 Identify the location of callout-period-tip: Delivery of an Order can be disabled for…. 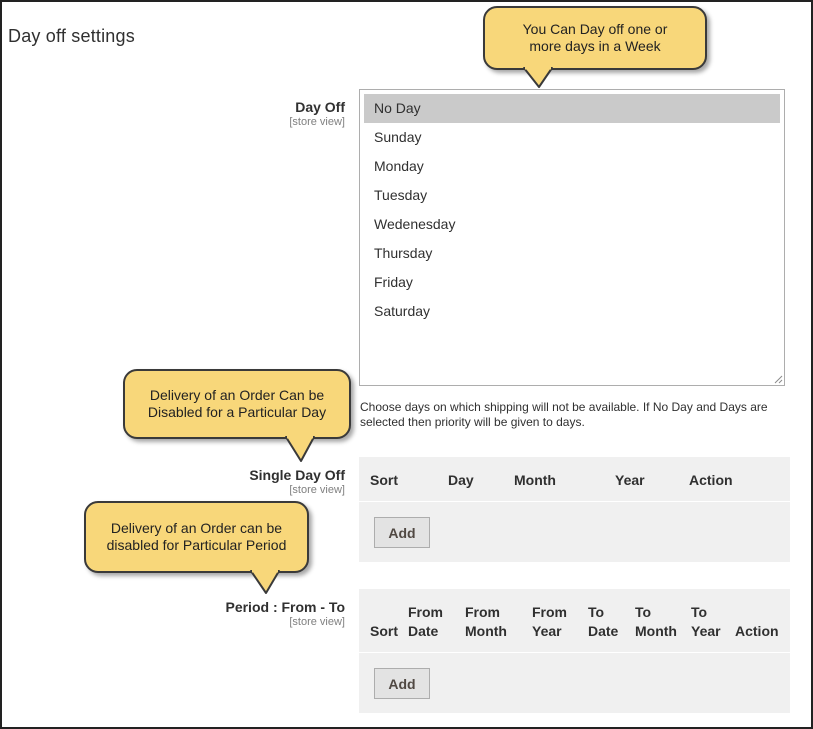
(196, 537).